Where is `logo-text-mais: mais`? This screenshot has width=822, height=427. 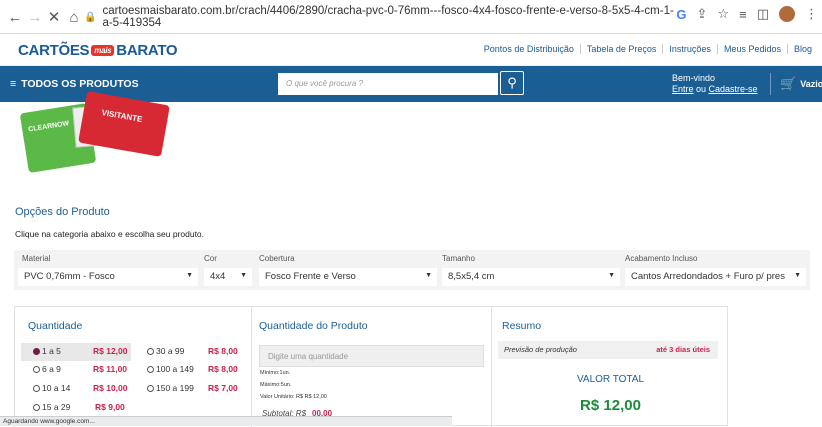
logo-text-mais: mais is located at coordinates (103, 50).